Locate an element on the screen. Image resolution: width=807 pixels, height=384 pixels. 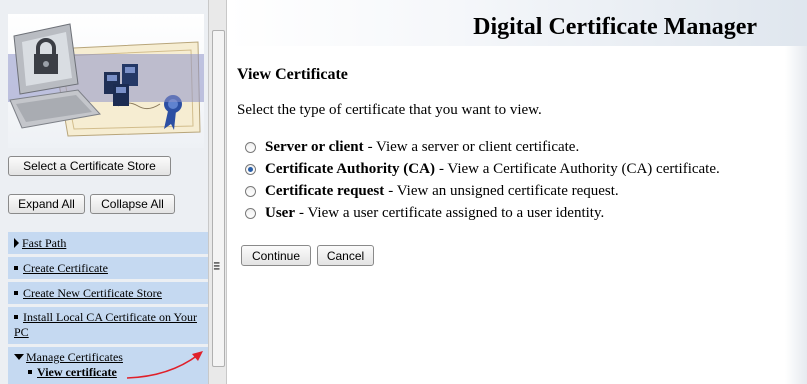
nav-item-install-local-ca-certificate: Install Local CA Certificate on Your PC is located at coordinates (108, 325).